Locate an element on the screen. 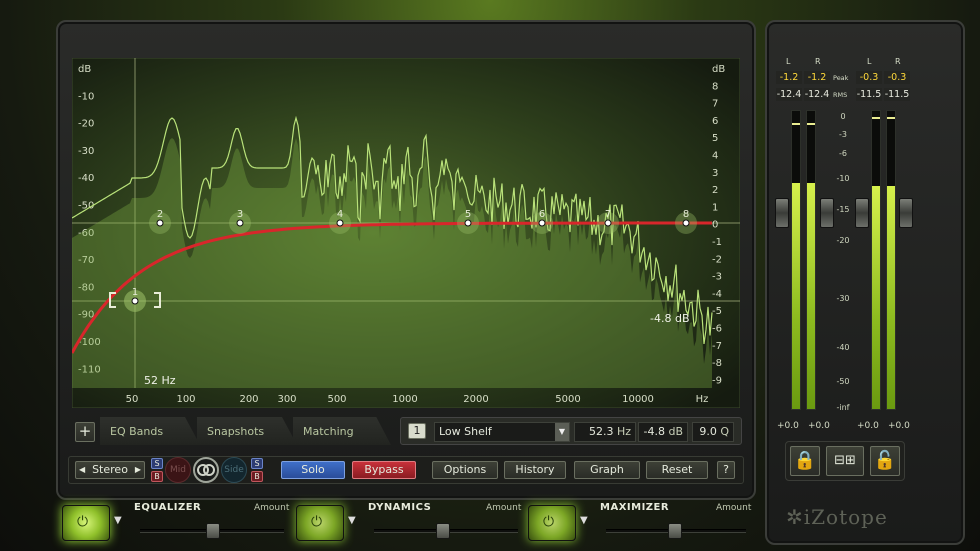  meter-scale-tick: -10 is located at coordinates (843, 178).